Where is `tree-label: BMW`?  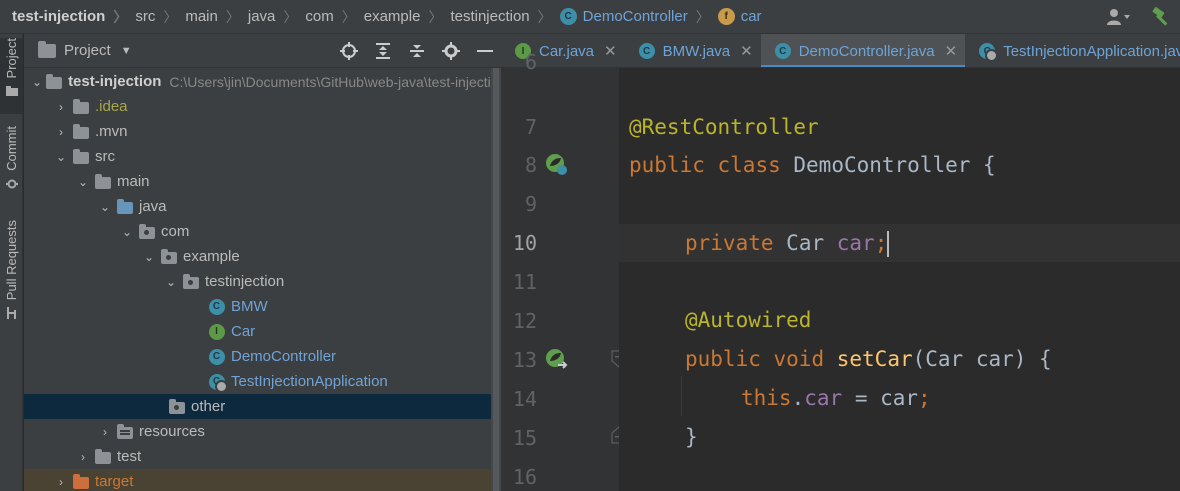
tree-label: BMW is located at coordinates (249, 306).